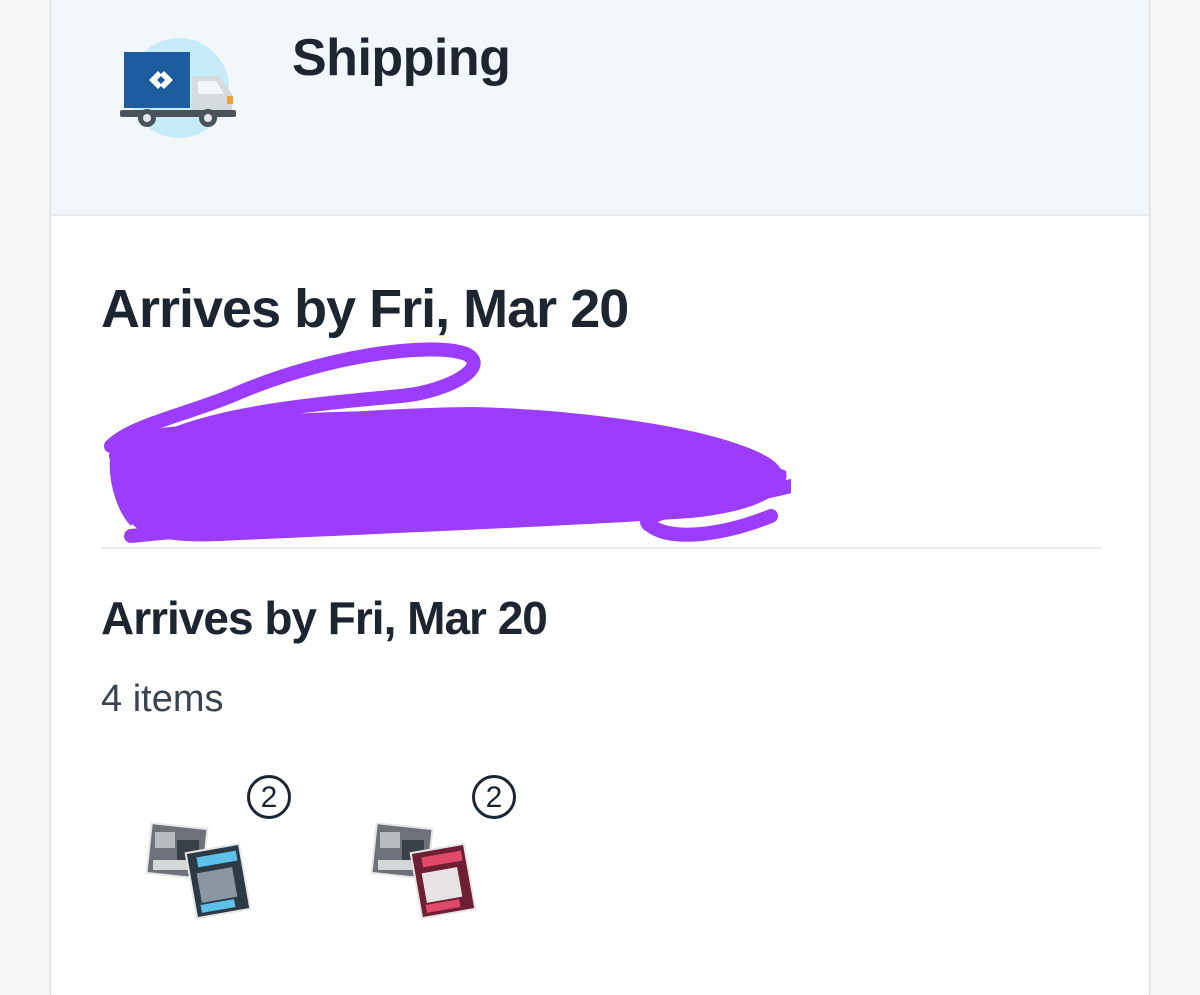 Image resolution: width=1200 pixels, height=995 pixels. I want to click on header-title: Shipping, so click(401, 58).